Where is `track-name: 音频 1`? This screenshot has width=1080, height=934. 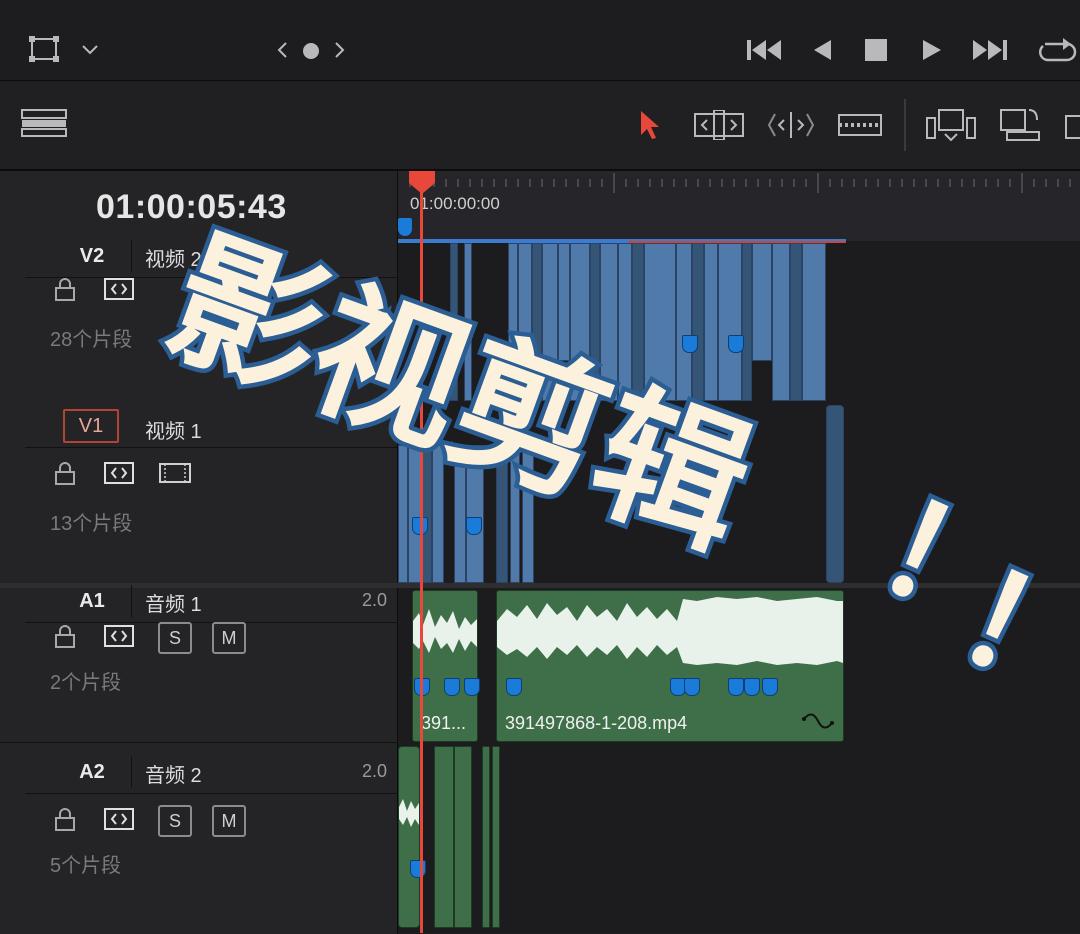 track-name: 音频 1 is located at coordinates (173, 602).